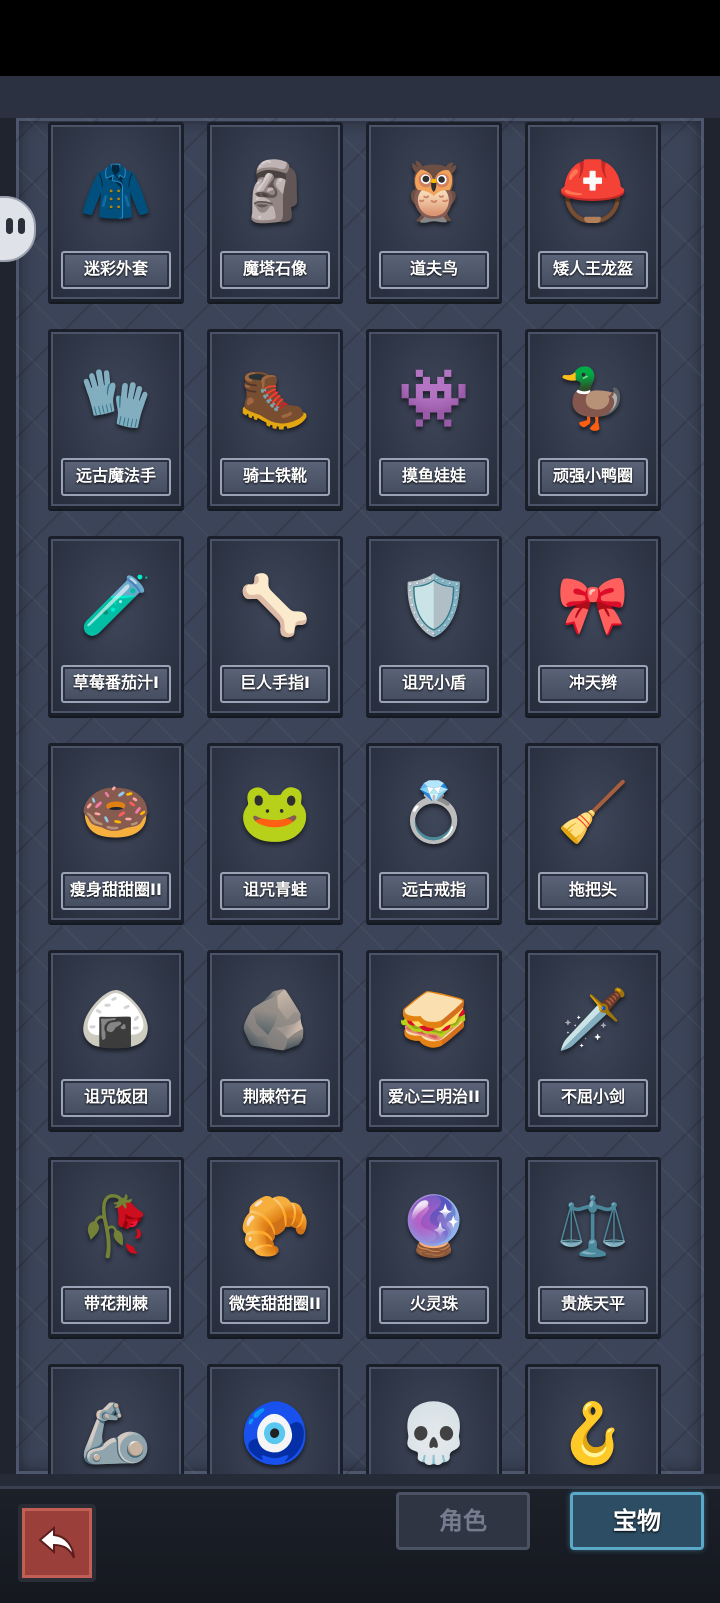 This screenshot has width=720, height=1603. I want to click on left-edge, so click(8, 796).